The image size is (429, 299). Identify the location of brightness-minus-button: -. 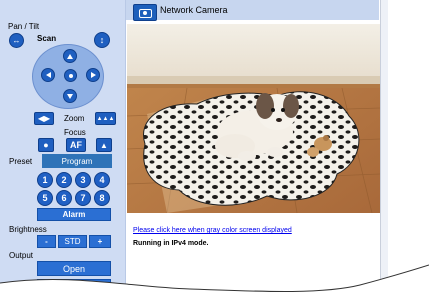
(46, 241).